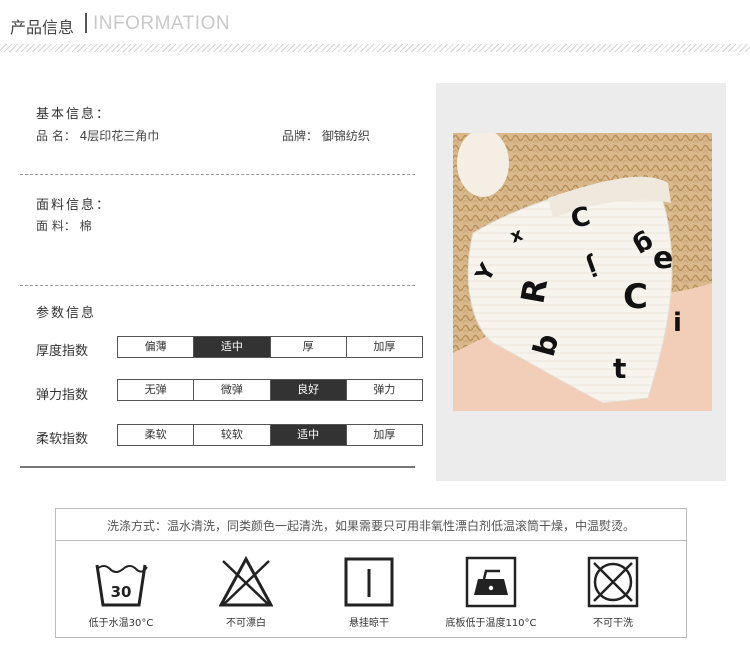 The image size is (750, 654). I want to click on brand-value: 御锦纺织, so click(345, 136).